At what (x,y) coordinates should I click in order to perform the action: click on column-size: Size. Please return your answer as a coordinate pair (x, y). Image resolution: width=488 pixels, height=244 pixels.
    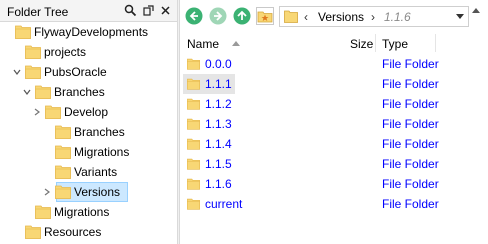
    Looking at the image, I should click on (361, 43).